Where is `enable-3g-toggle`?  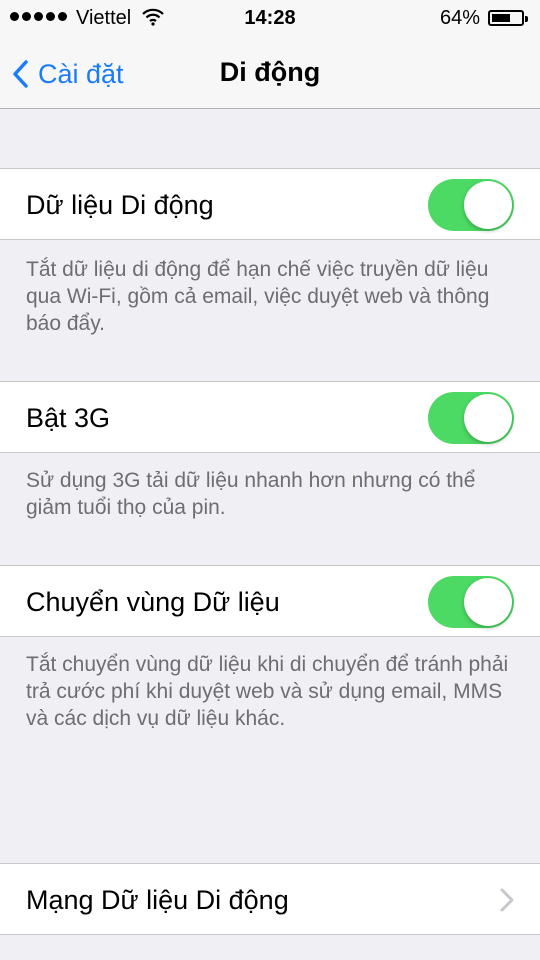
enable-3g-toggle is located at coordinates (471, 418).